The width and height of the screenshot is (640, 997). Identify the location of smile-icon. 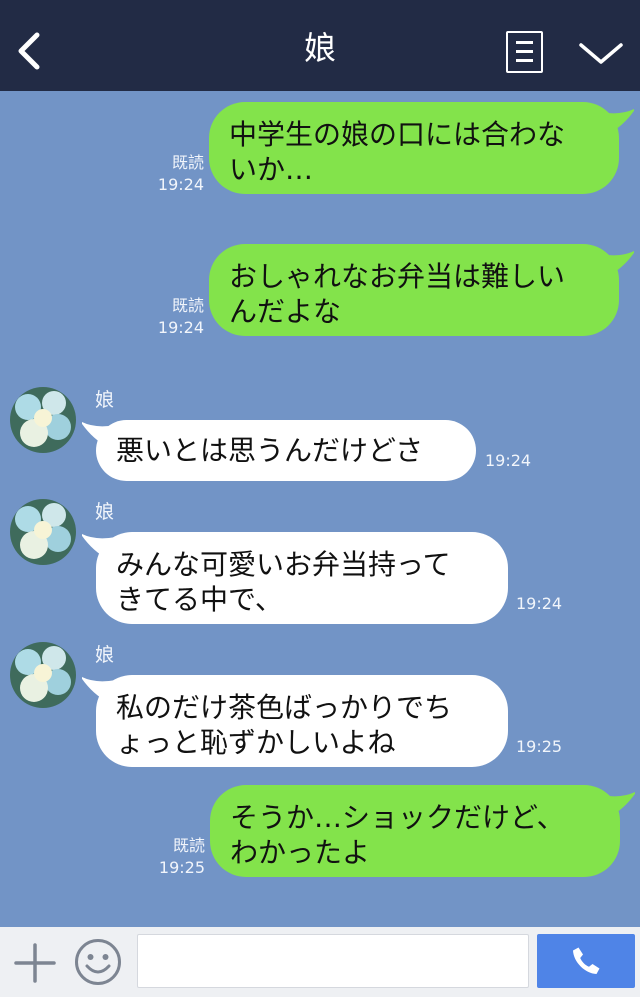
(98, 962).